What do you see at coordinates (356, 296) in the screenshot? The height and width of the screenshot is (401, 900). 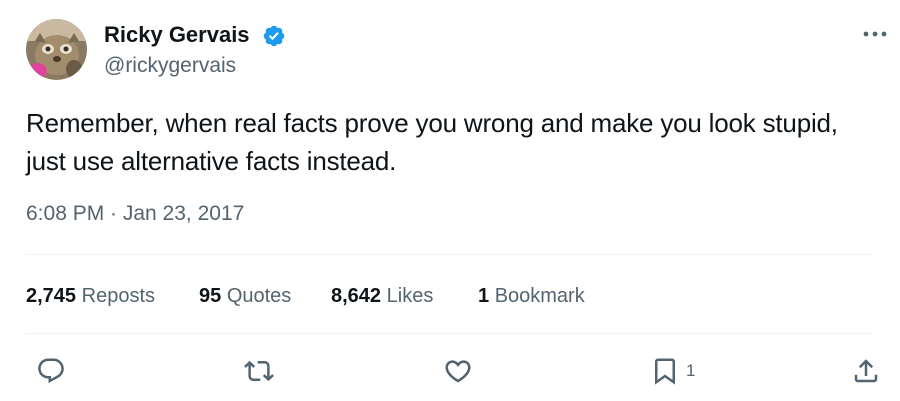 I see `likes-count: 8,642` at bounding box center [356, 296].